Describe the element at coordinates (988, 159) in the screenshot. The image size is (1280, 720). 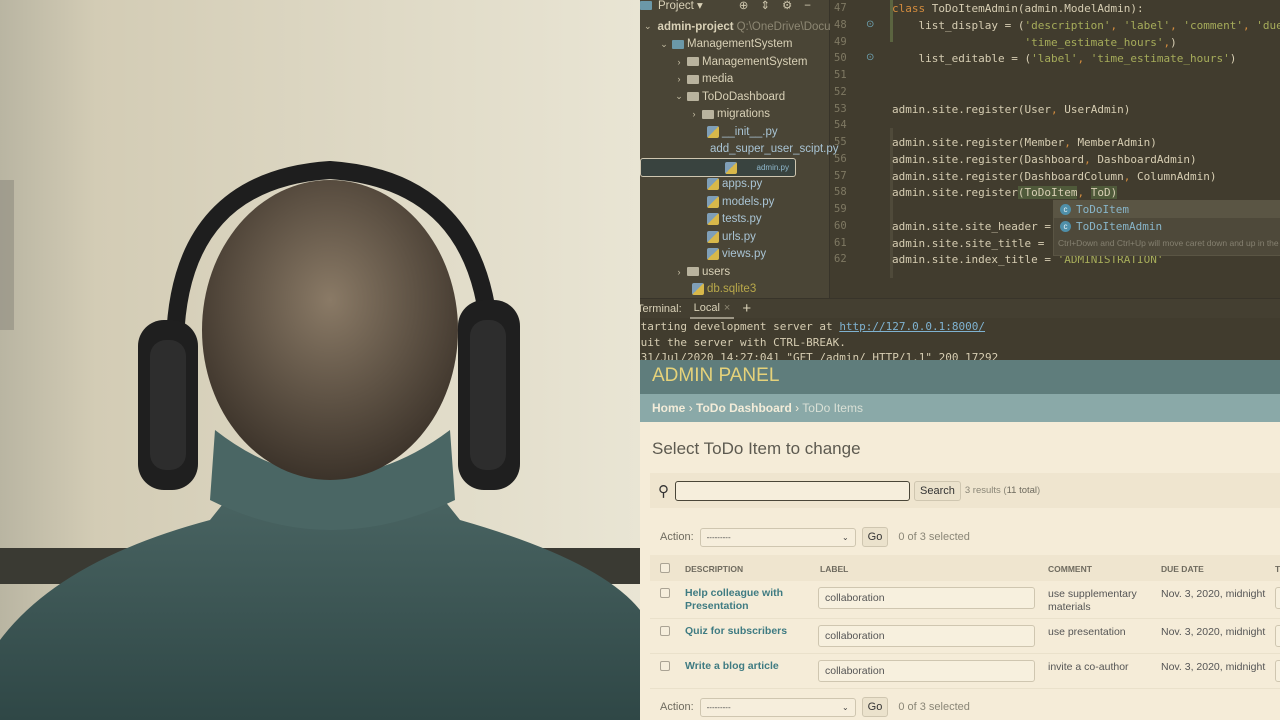
I see `code-token: admin.site.register(Dashboard` at that location.